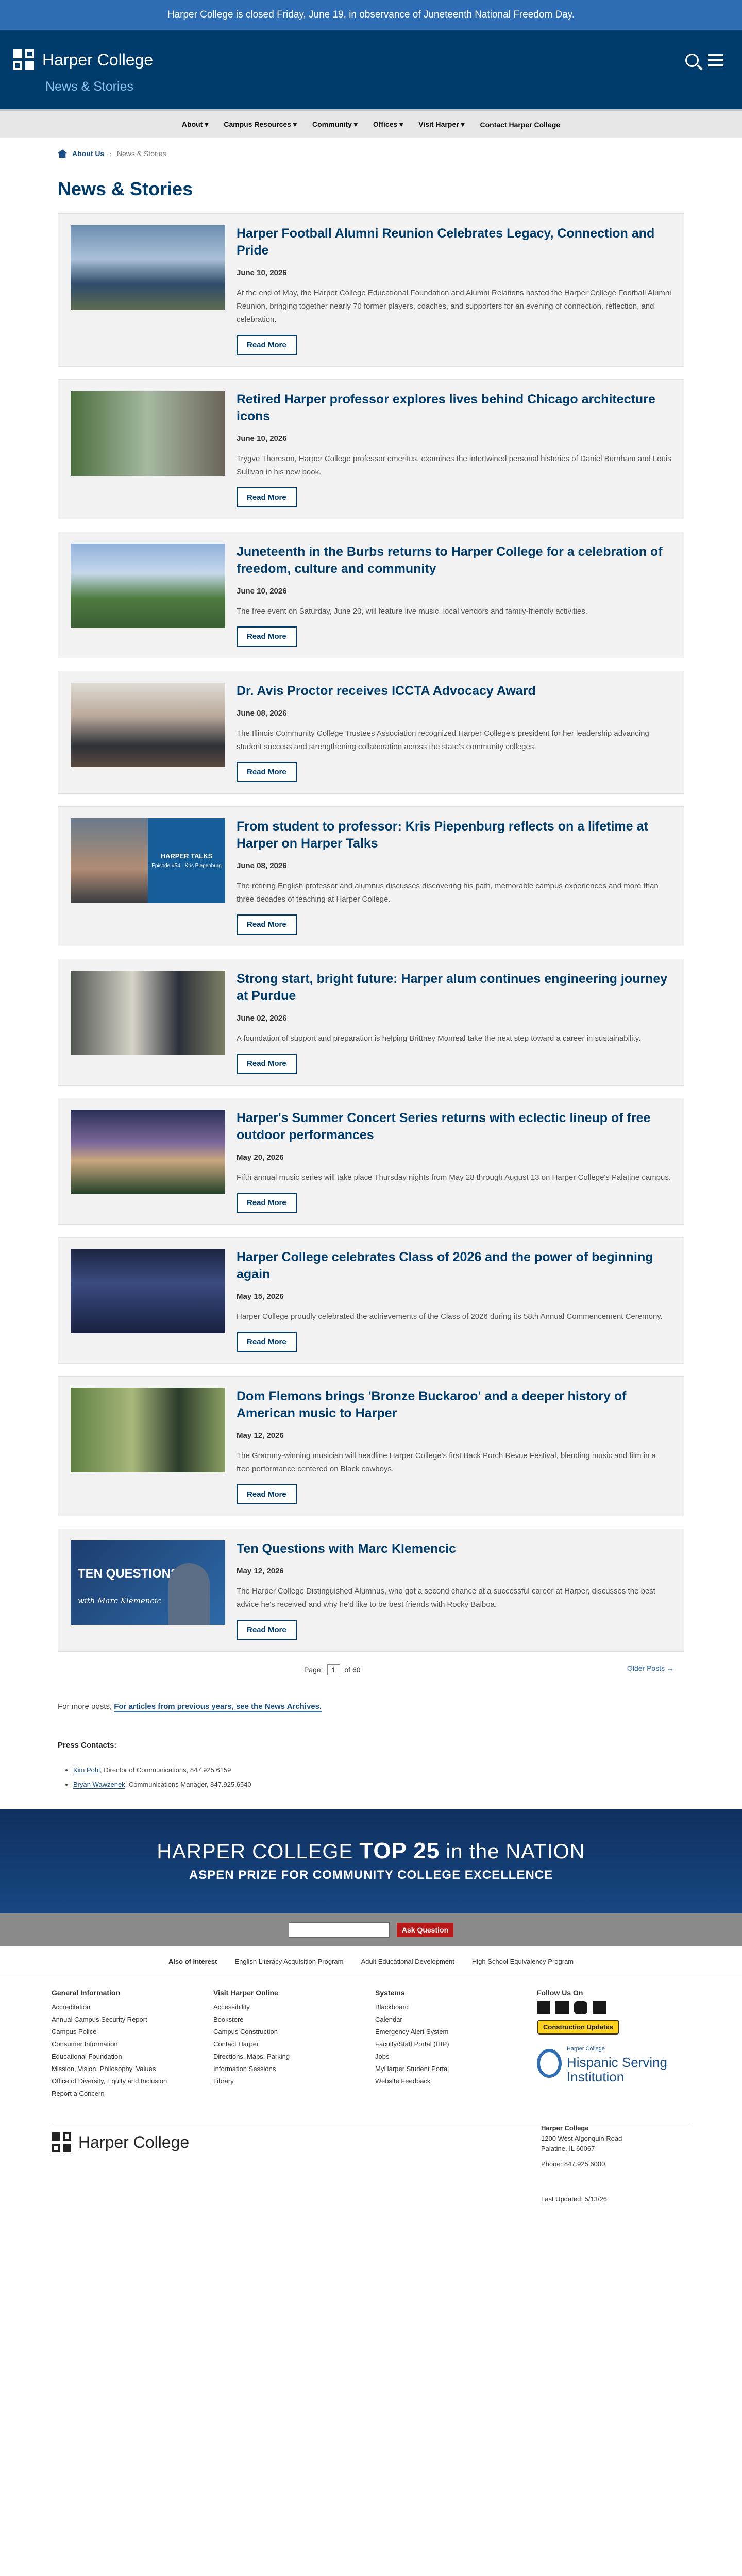  Describe the element at coordinates (313, 1670) in the screenshot. I see `page-label: Page:` at that location.